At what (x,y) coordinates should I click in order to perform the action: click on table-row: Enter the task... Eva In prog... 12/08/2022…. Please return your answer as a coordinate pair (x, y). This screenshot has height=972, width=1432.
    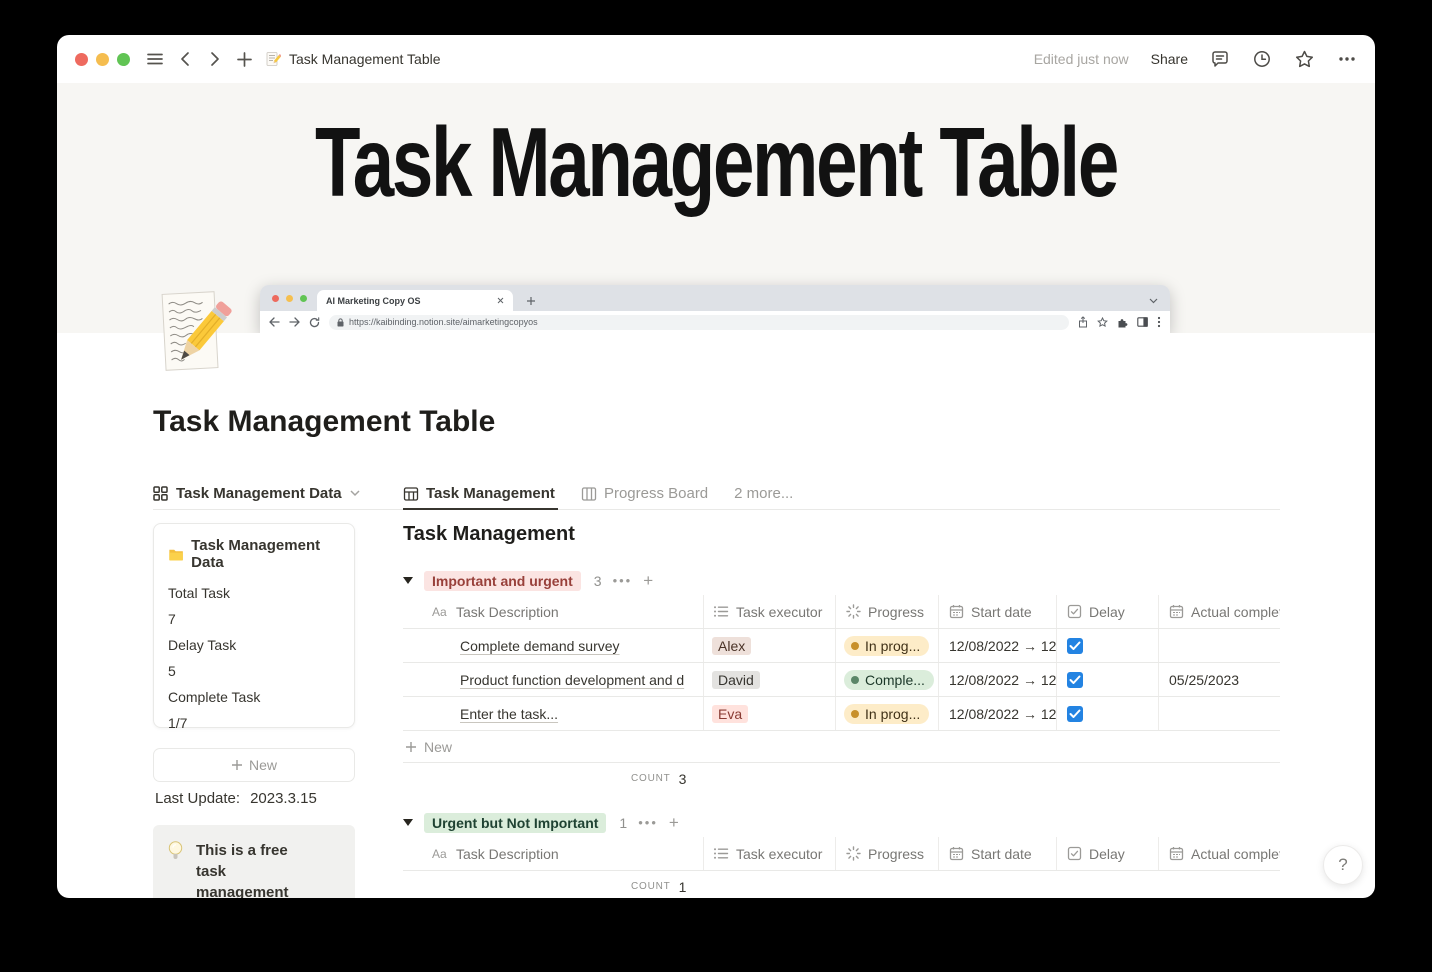
    Looking at the image, I should click on (841, 714).